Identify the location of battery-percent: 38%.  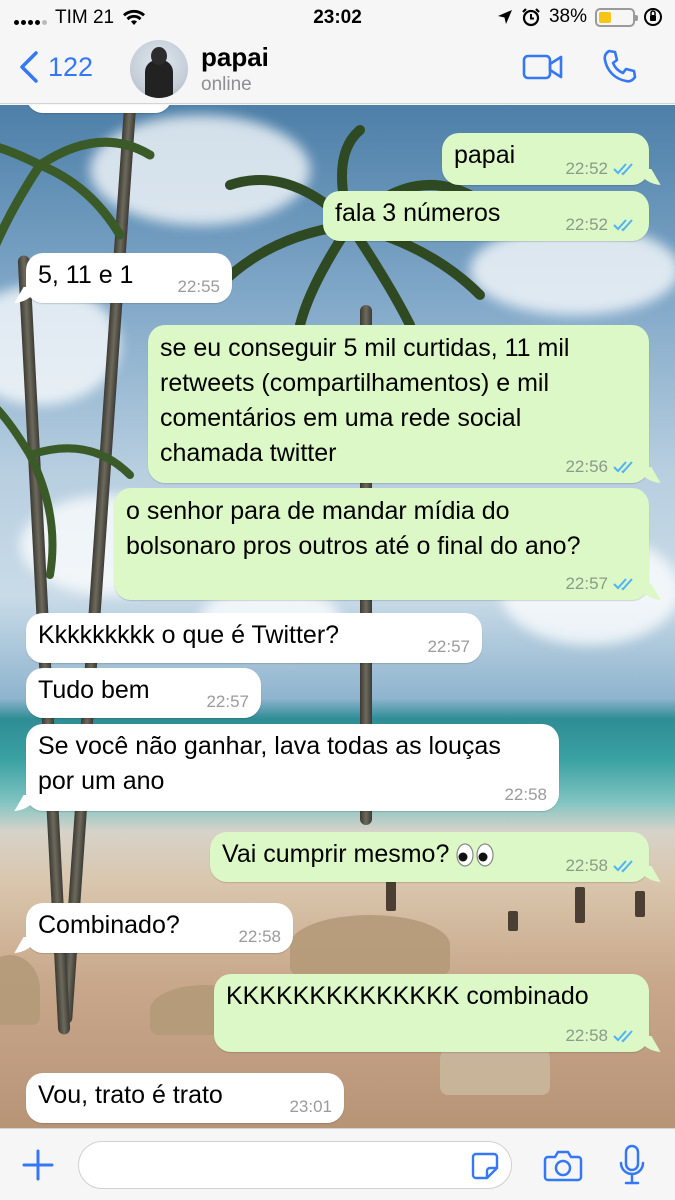
(567, 16).